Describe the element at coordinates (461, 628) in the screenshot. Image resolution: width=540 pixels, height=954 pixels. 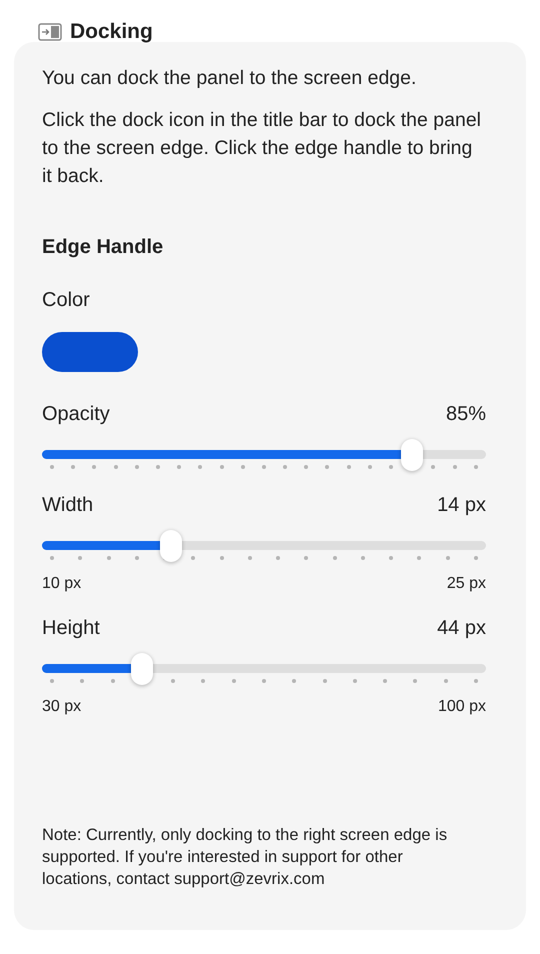
I see `slider-value: 44 px` at that location.